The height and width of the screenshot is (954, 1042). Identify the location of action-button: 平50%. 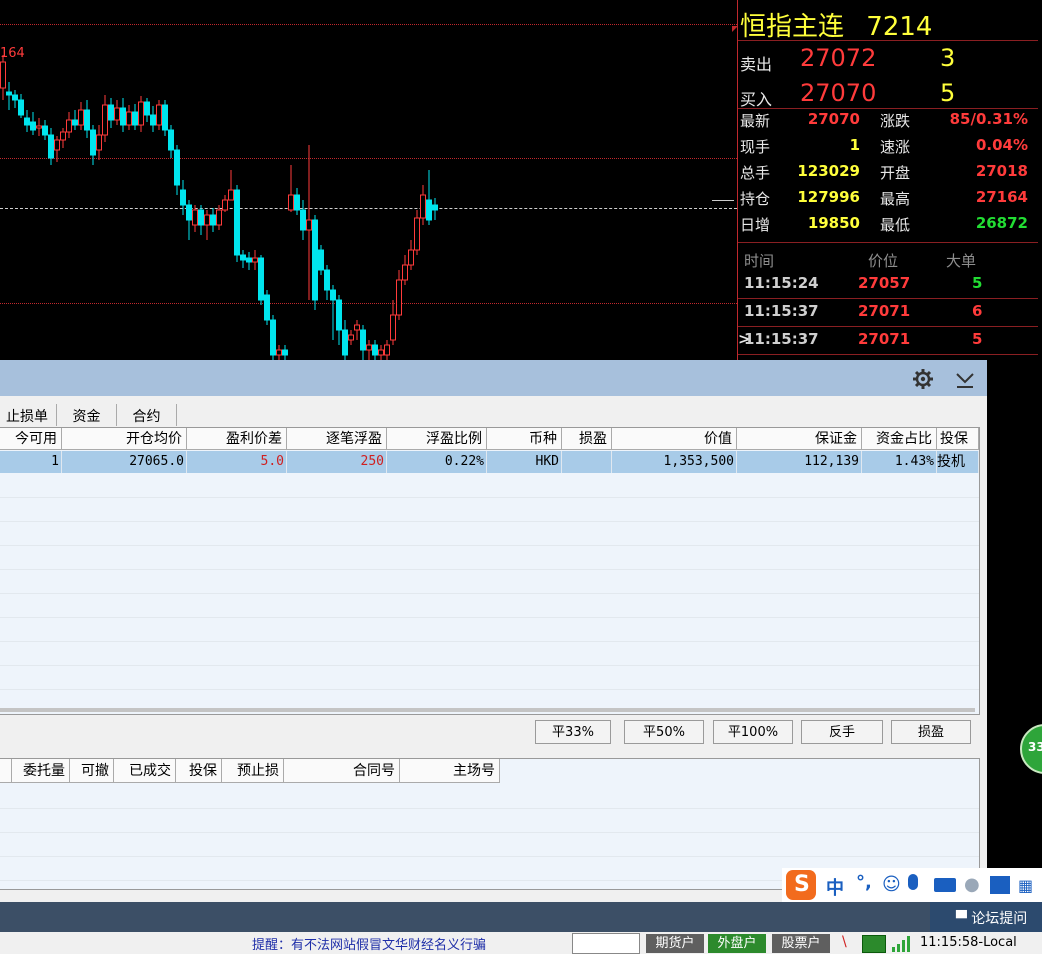
(664, 732).